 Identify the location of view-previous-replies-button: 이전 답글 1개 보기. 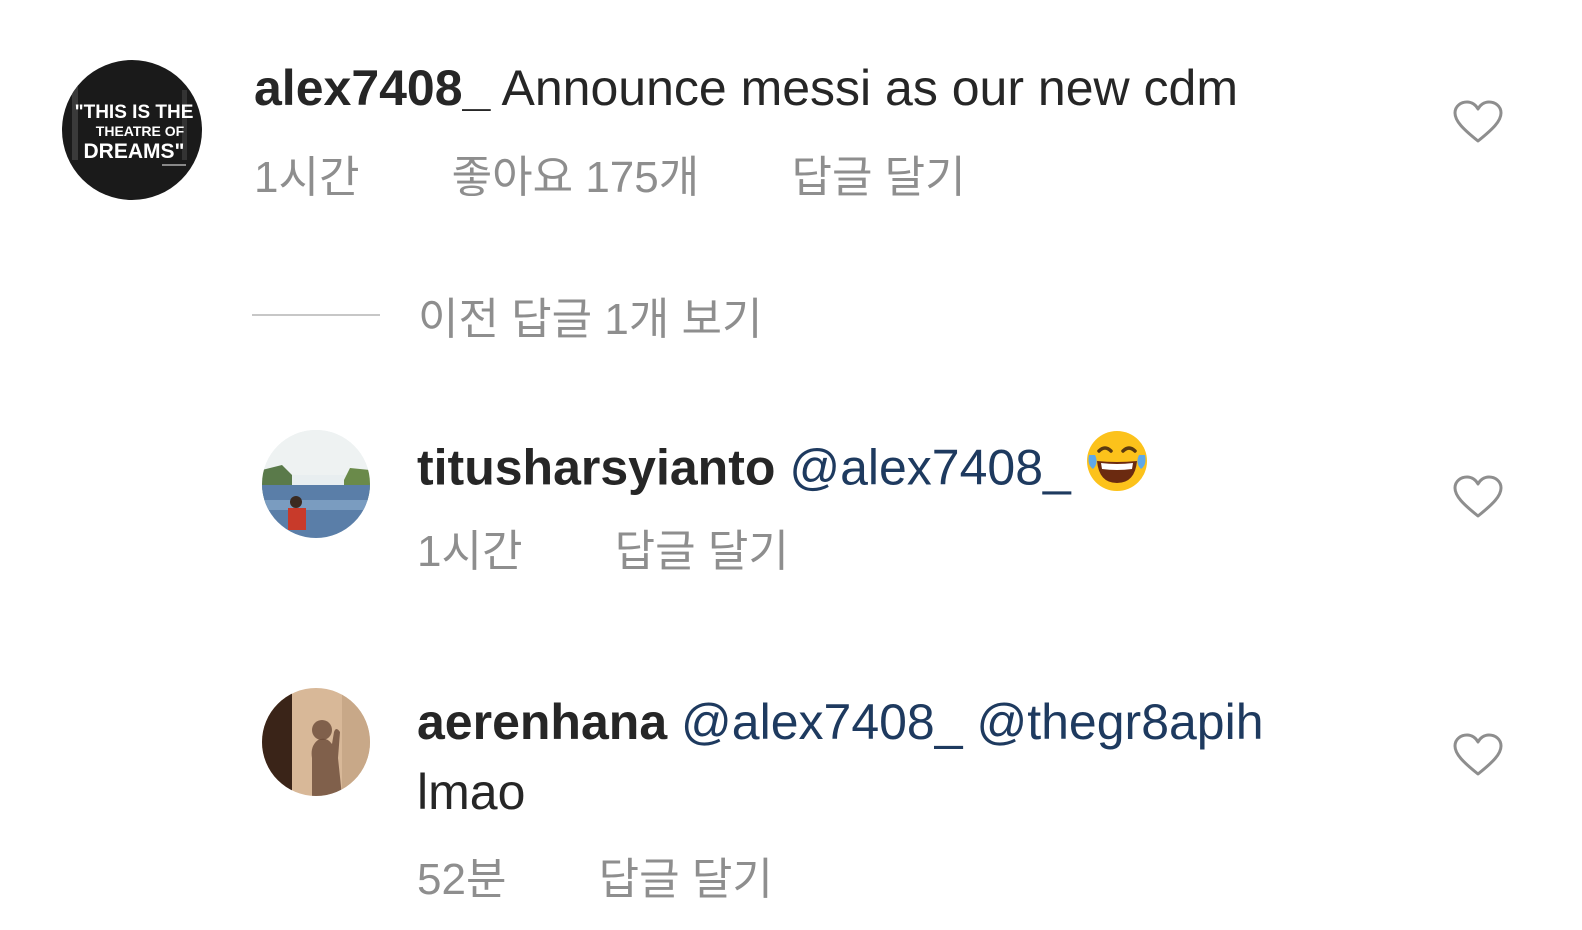
(507, 317).